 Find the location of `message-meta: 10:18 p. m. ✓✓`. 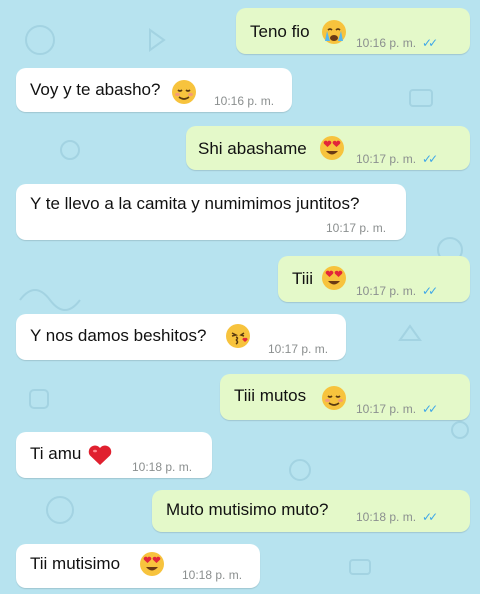

message-meta: 10:18 p. m. ✓✓ is located at coordinates (397, 517).